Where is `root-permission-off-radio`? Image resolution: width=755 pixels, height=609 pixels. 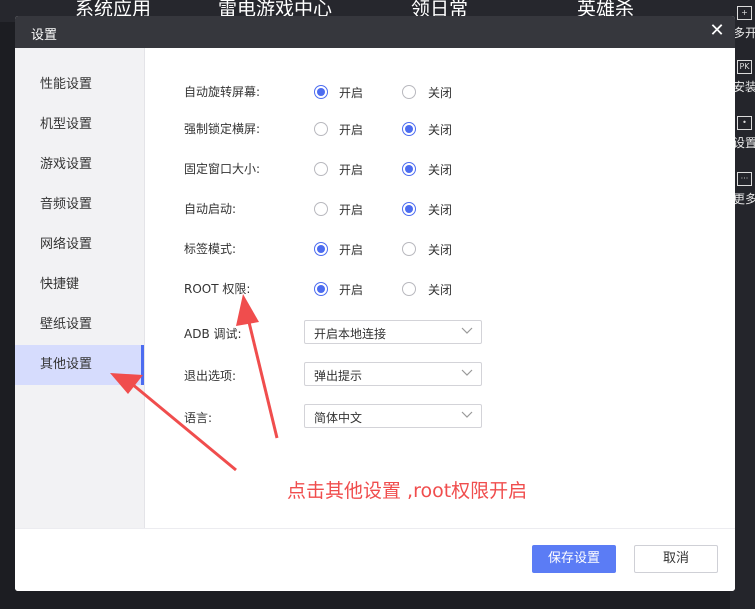
root-permission-off-radio is located at coordinates (409, 289).